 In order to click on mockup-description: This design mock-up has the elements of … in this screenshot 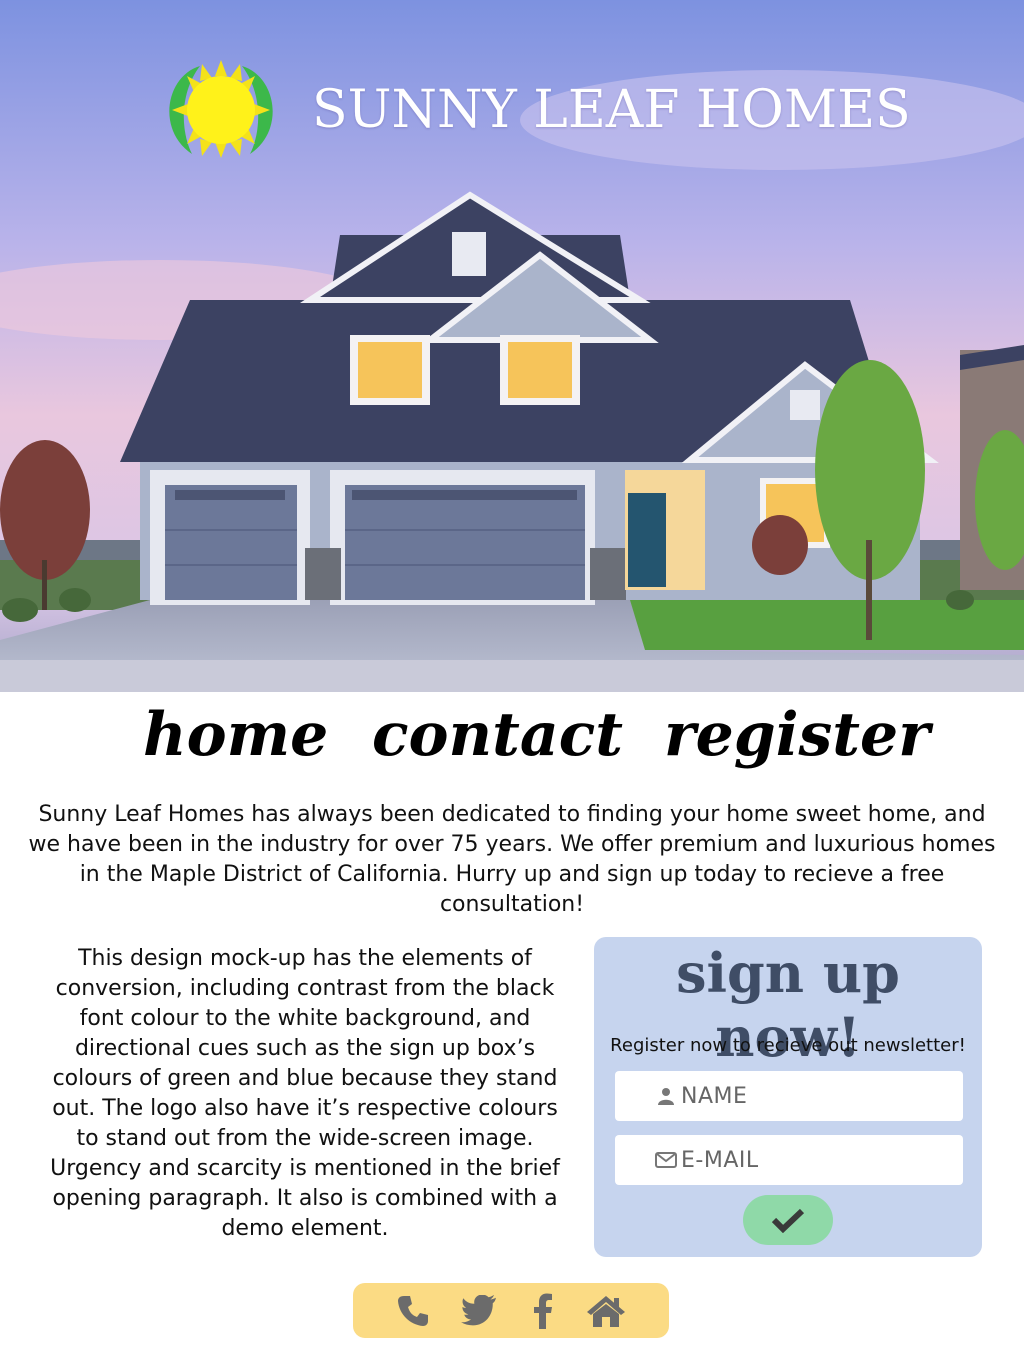, I will do `click(305, 1093)`.